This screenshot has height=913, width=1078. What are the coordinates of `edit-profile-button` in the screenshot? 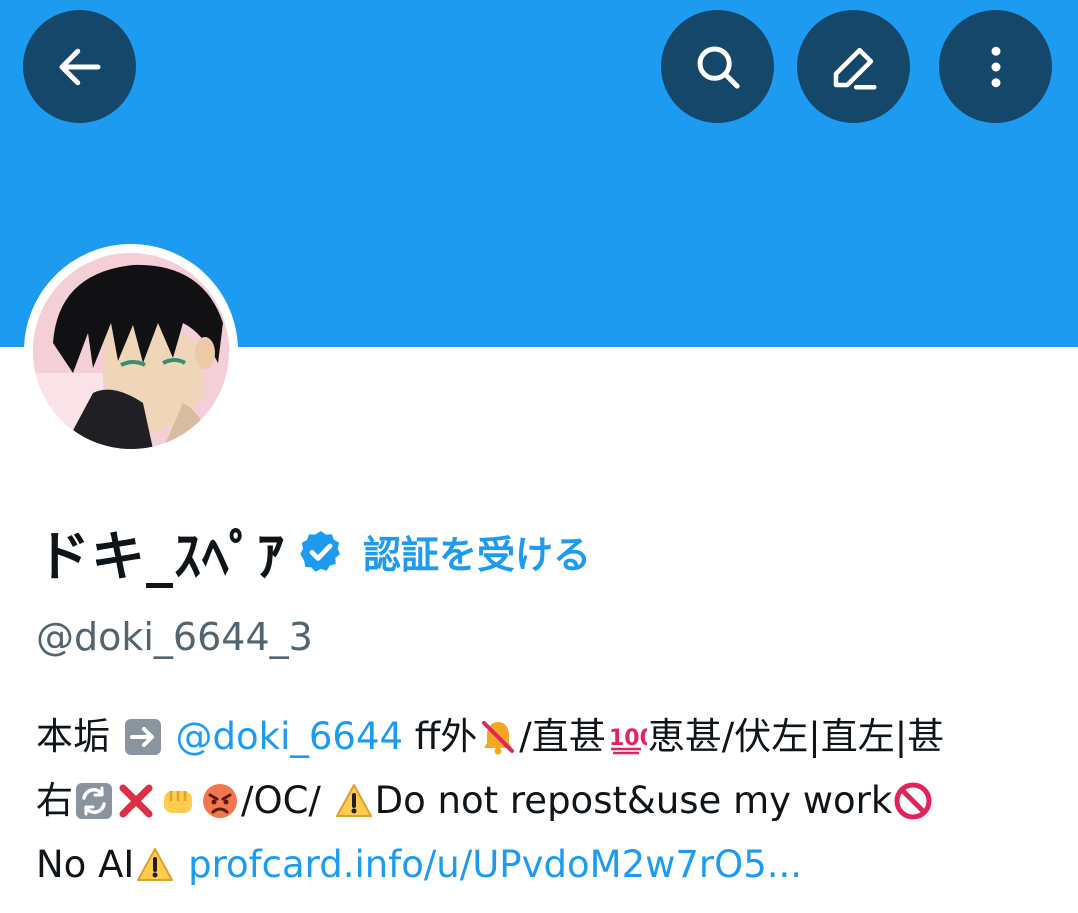 It's located at (853, 66).